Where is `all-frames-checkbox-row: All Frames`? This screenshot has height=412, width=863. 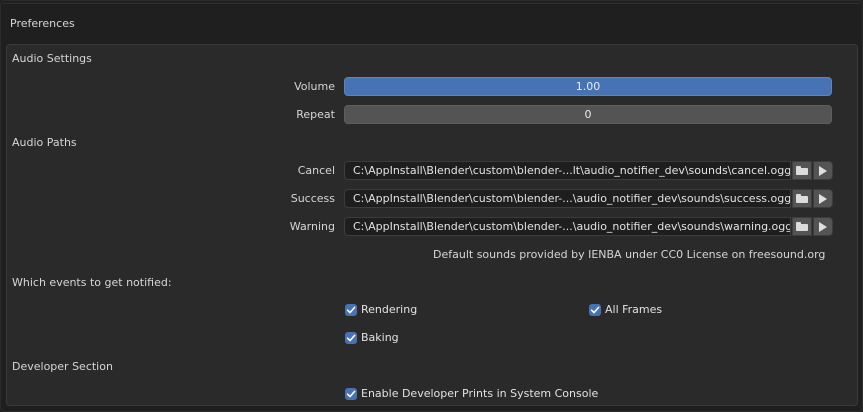 all-frames-checkbox-row: All Frames is located at coordinates (625, 309).